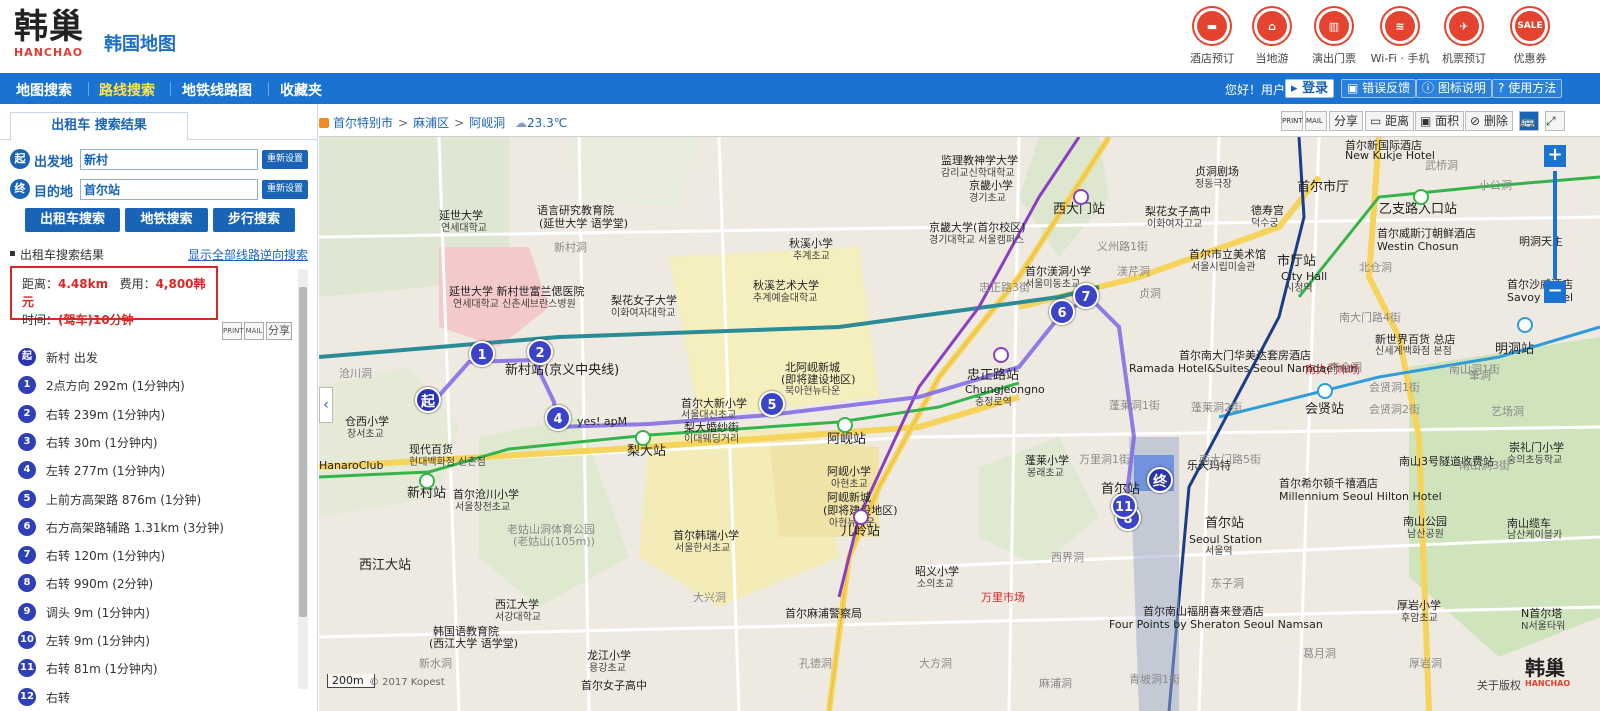 The image size is (1600, 711). I want to click on map-label-bongrae-k: 봉래초교, so click(1045, 473).